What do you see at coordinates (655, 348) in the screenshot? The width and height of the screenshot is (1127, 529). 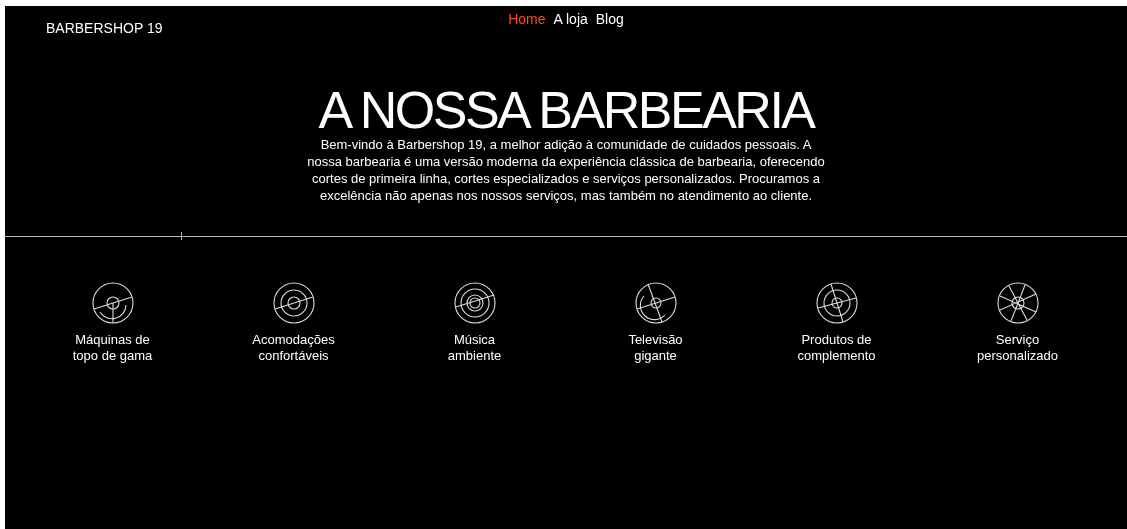 I see `feature-label: Televisão gigante` at bounding box center [655, 348].